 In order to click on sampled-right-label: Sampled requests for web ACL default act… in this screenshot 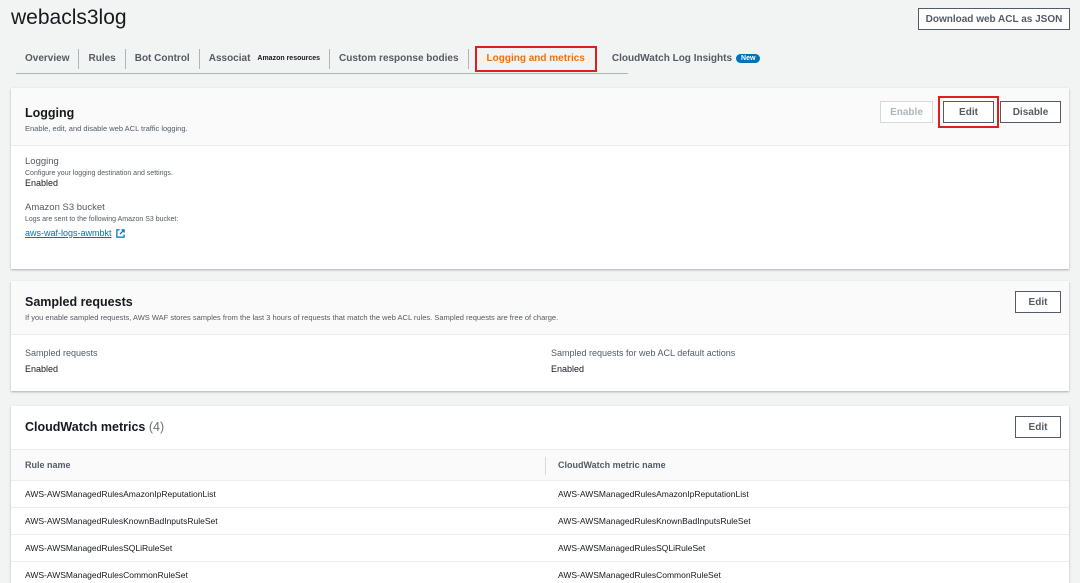, I will do `click(643, 353)`.